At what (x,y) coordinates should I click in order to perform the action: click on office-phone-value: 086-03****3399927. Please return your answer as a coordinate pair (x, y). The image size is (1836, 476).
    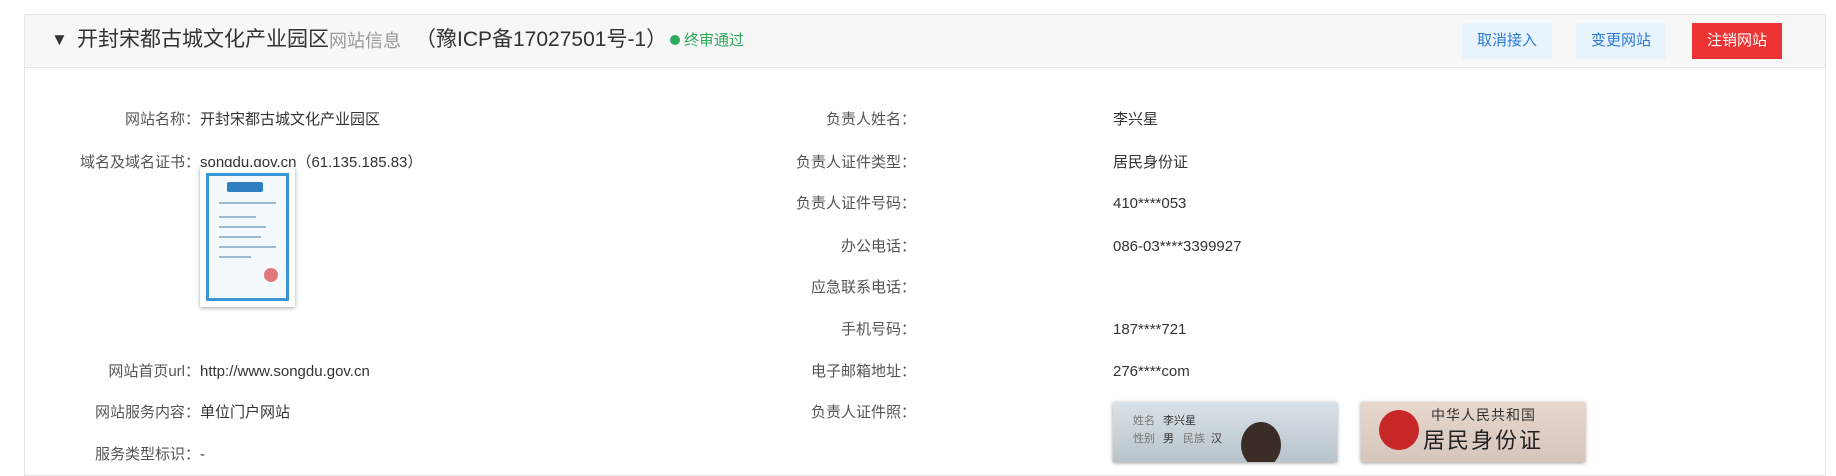
    Looking at the image, I should click on (1177, 246).